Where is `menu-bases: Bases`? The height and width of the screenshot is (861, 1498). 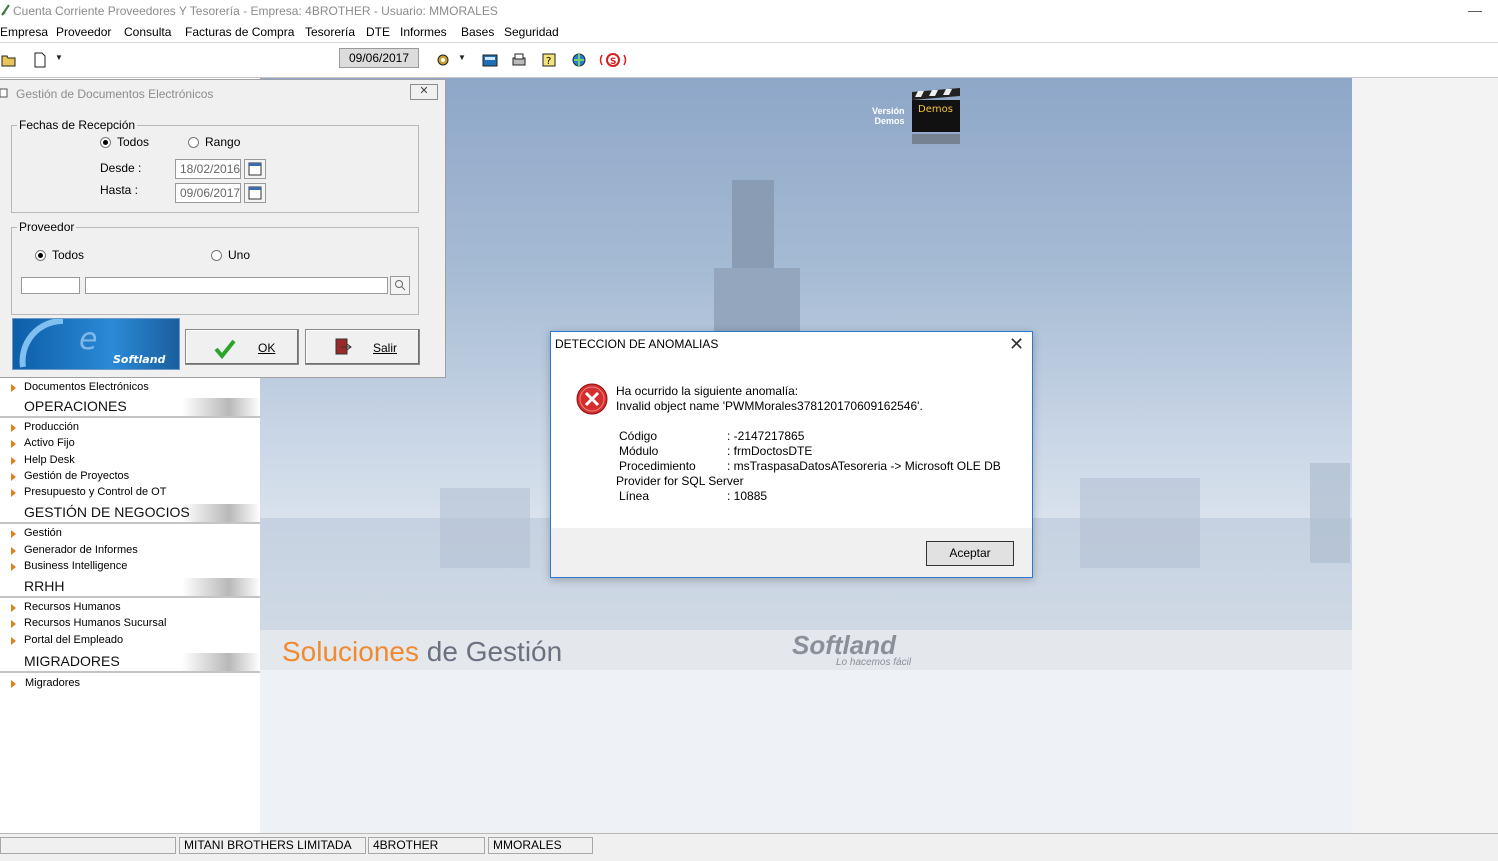 menu-bases: Bases is located at coordinates (477, 32).